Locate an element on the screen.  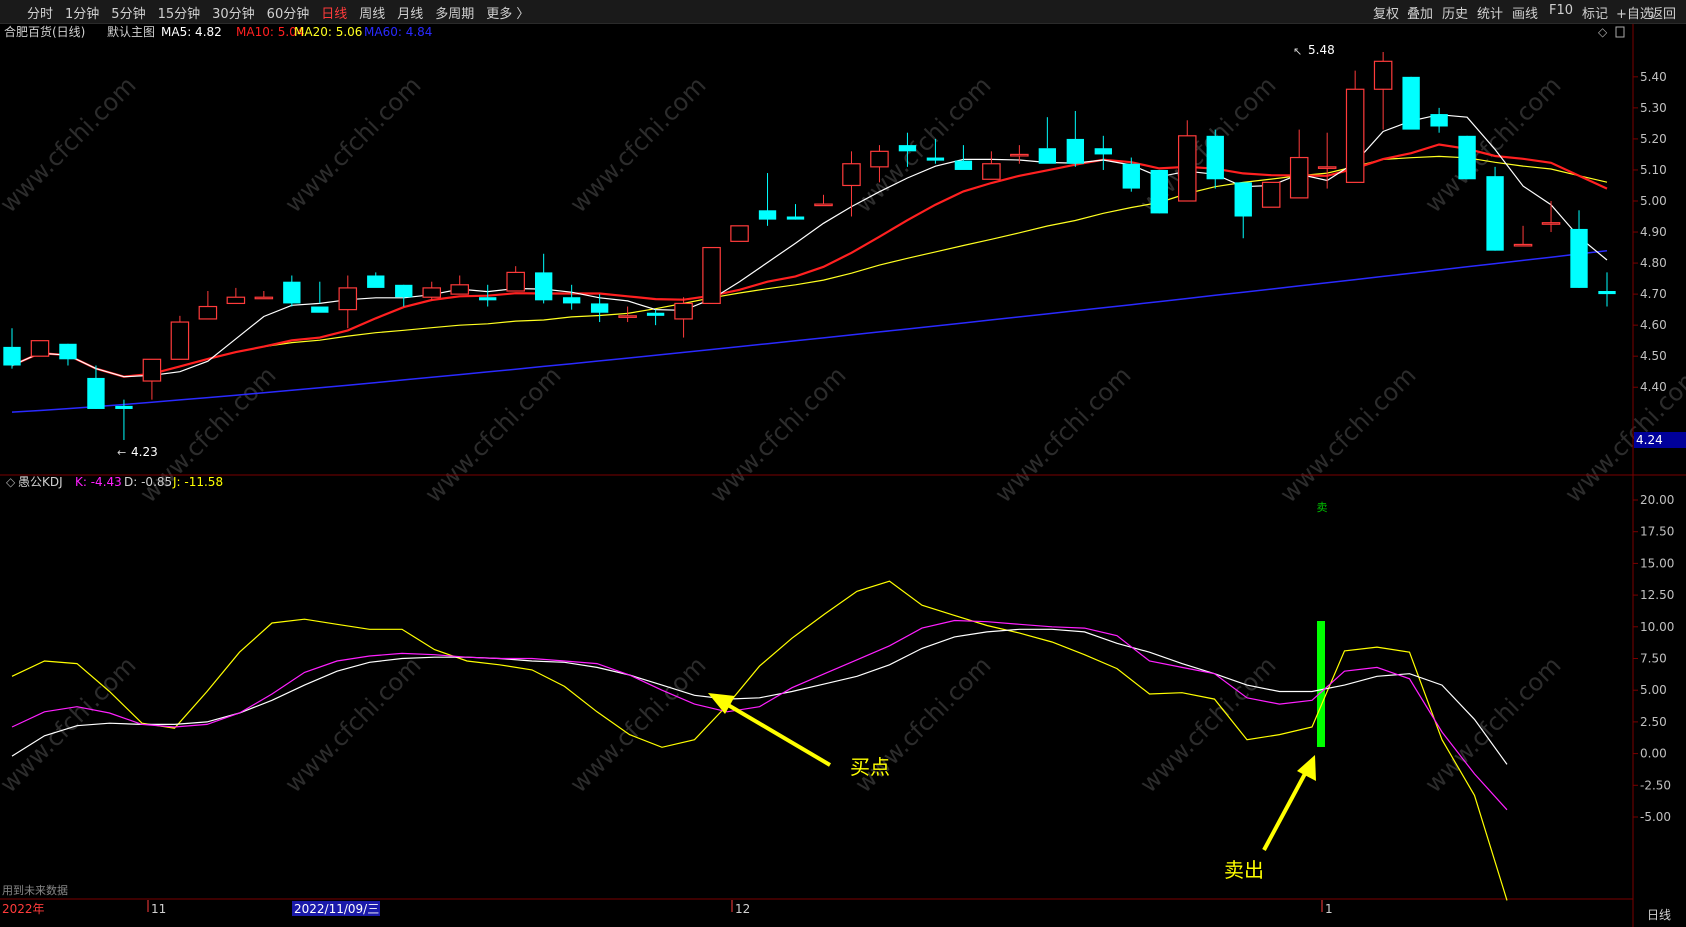
tool-button-0: 复权 is located at coordinates (1386, 12).